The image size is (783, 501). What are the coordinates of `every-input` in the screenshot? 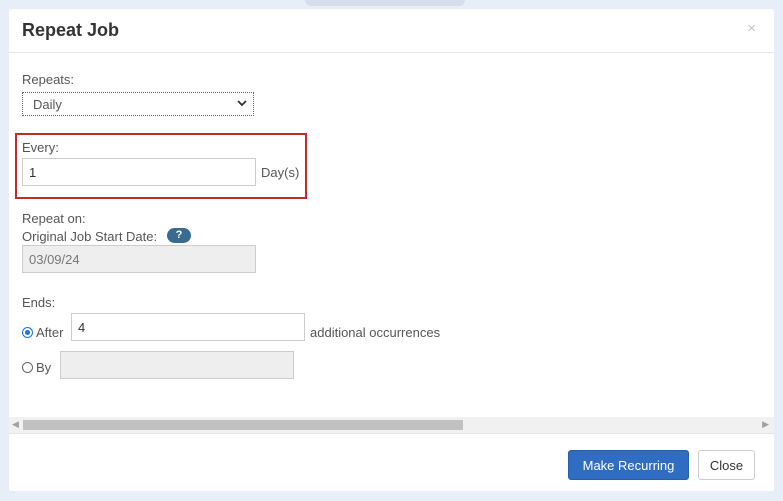 It's located at (139, 172).